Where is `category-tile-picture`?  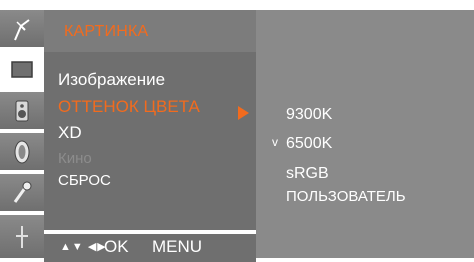
category-tile-picture is located at coordinates (22, 71).